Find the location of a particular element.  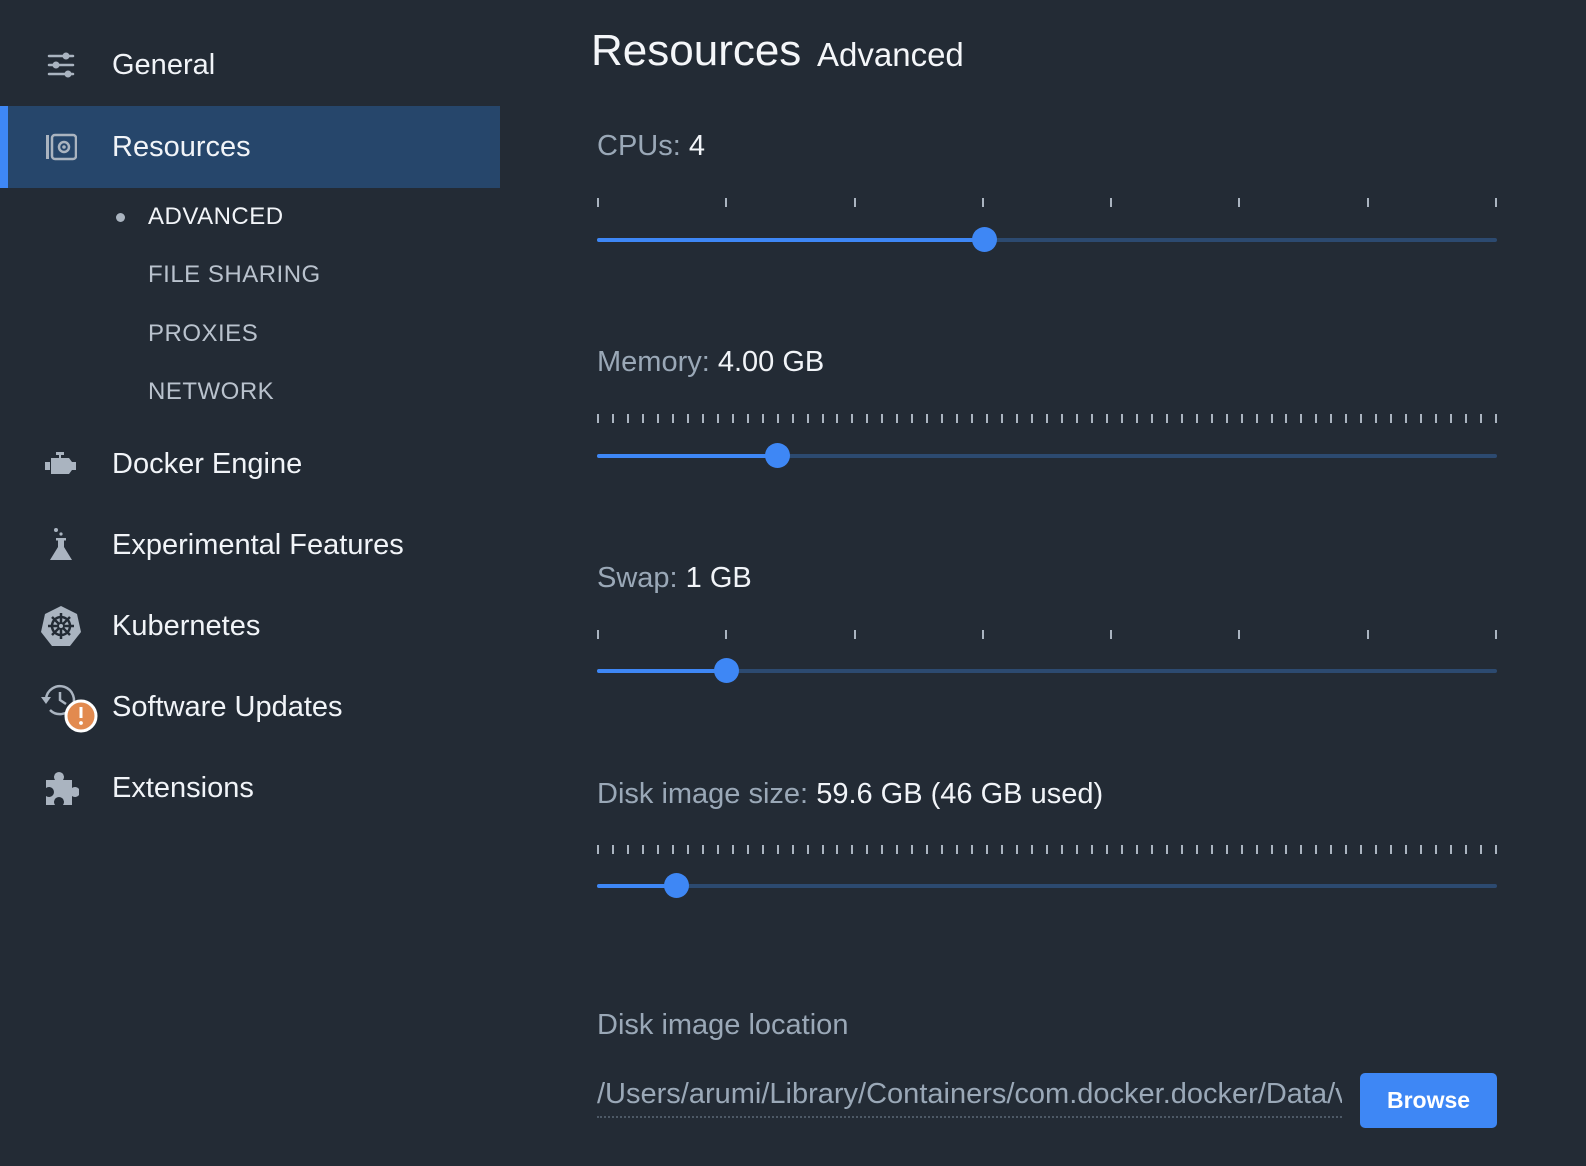

sidebar-item-kubernetes: Kubernetes is located at coordinates (250, 626).